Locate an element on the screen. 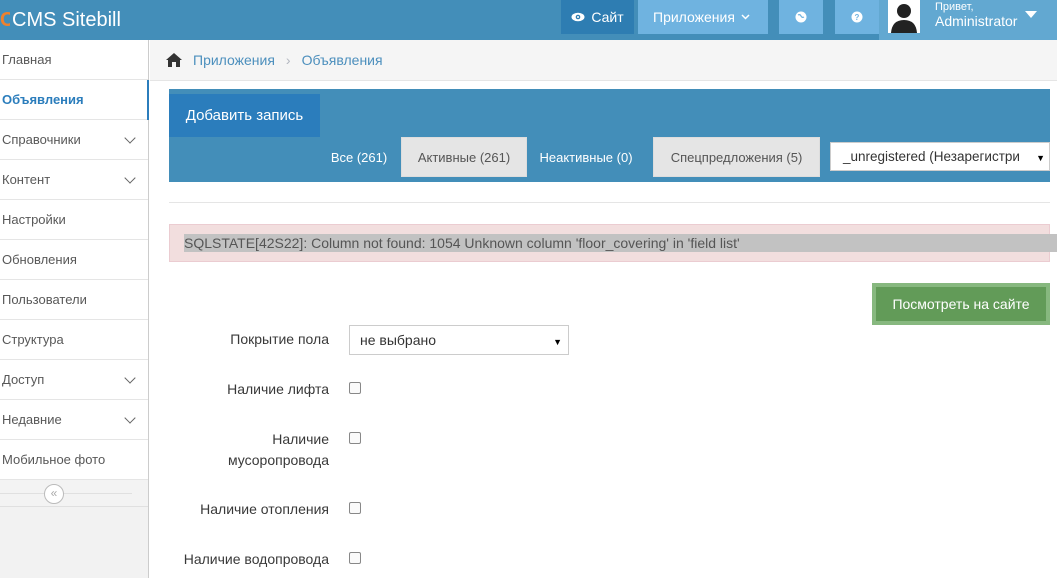 Image resolution: width=1057 pixels, height=578 pixels. elevator-checkbox is located at coordinates (355, 388).